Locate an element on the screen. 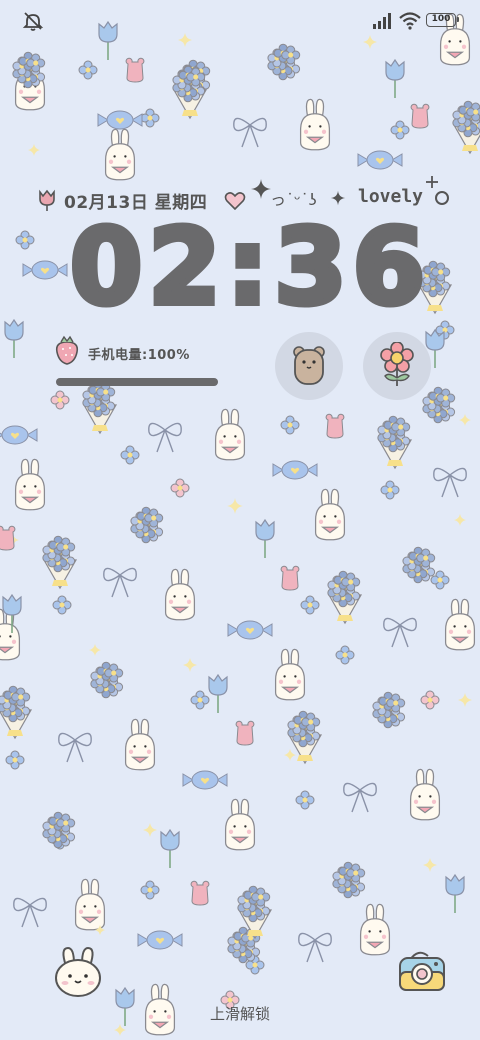 The width and height of the screenshot is (480, 1040). flower-icon is located at coordinates (397, 364).